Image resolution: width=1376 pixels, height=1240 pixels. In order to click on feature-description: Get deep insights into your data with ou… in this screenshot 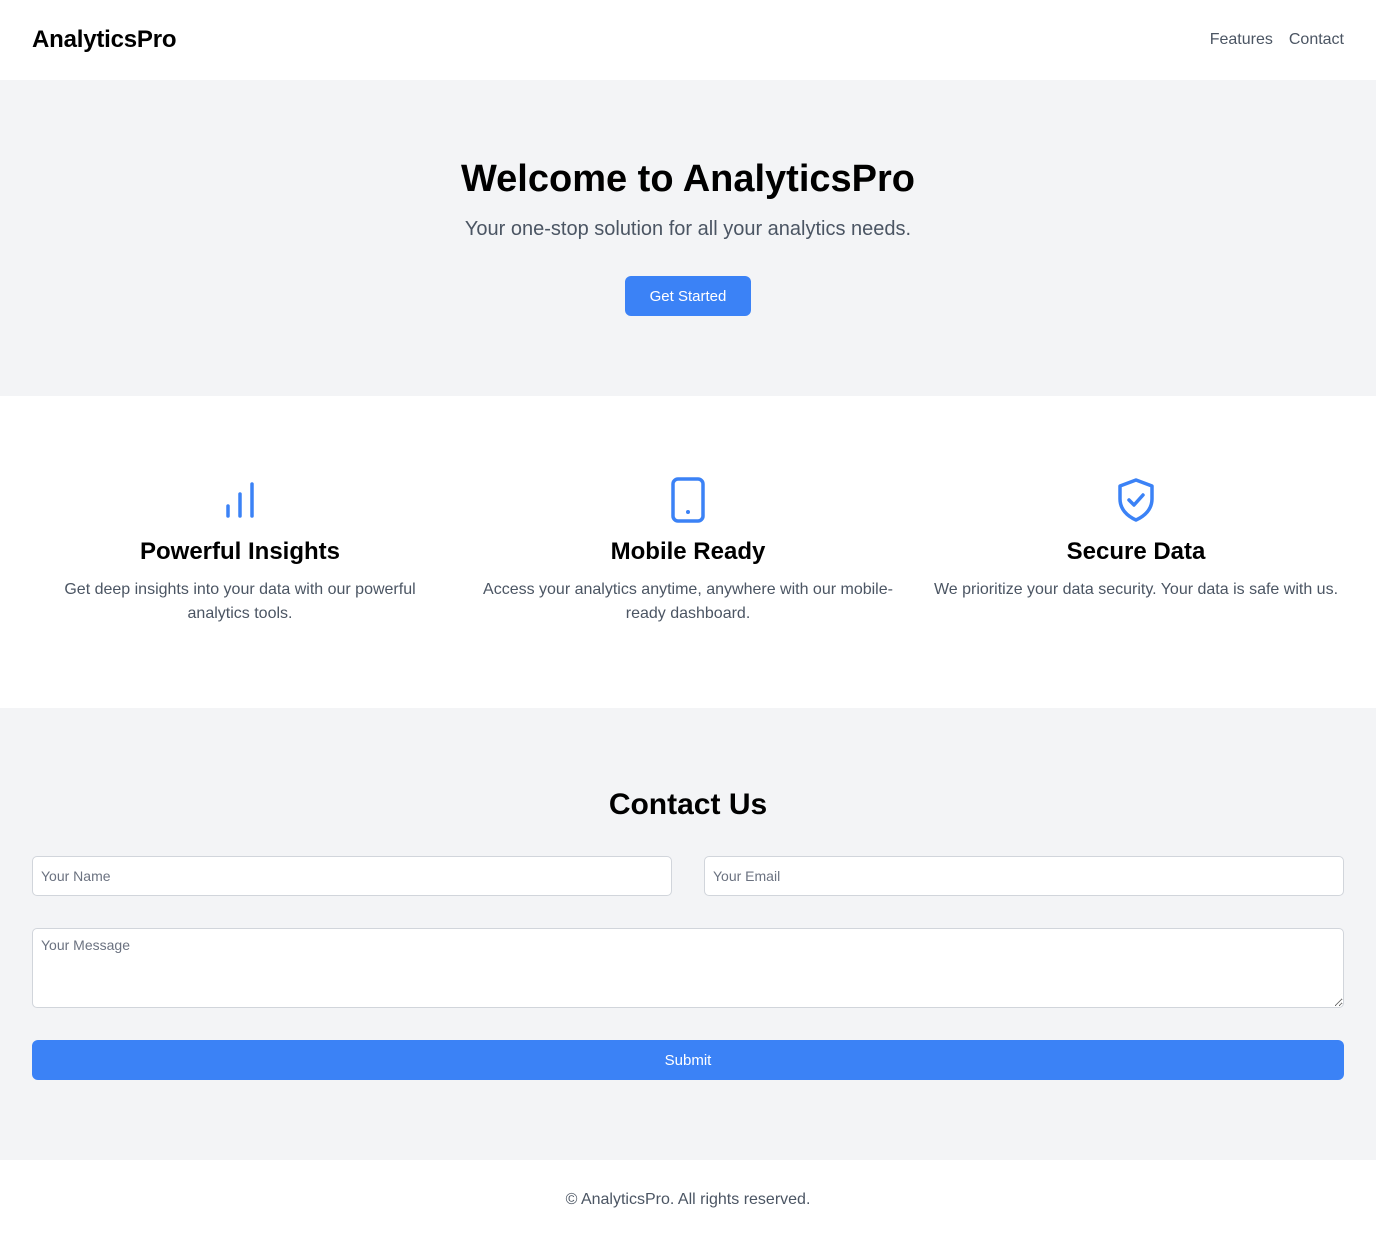, I will do `click(240, 601)`.